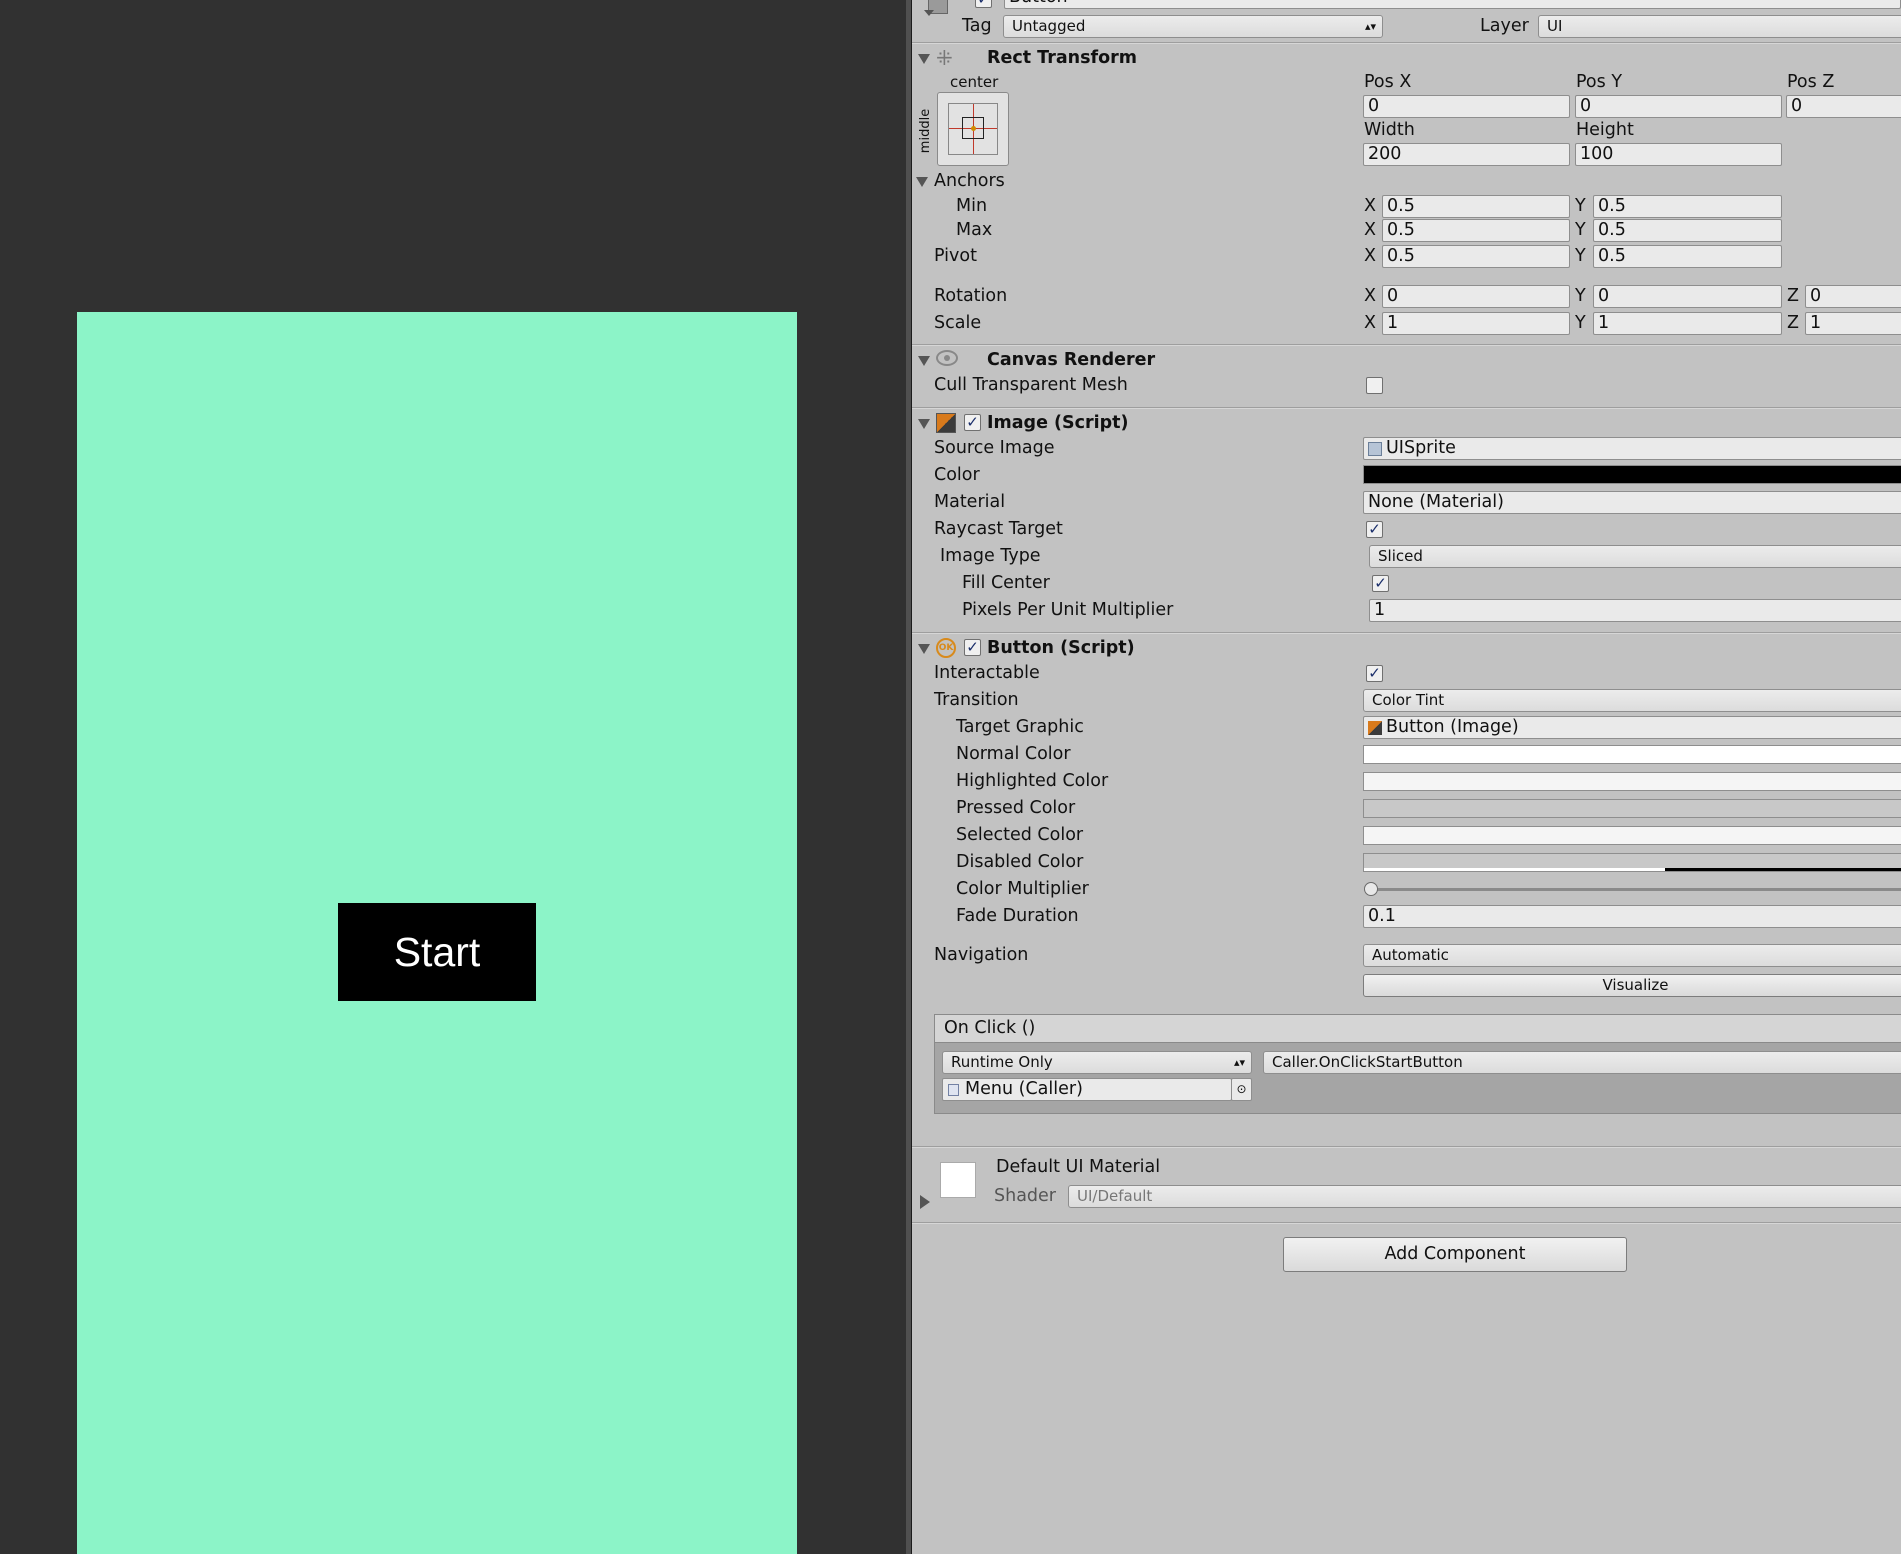 The width and height of the screenshot is (1901, 1554). Describe the element at coordinates (1006, 583) in the screenshot. I see `fill-center-label: Fill Center` at that location.